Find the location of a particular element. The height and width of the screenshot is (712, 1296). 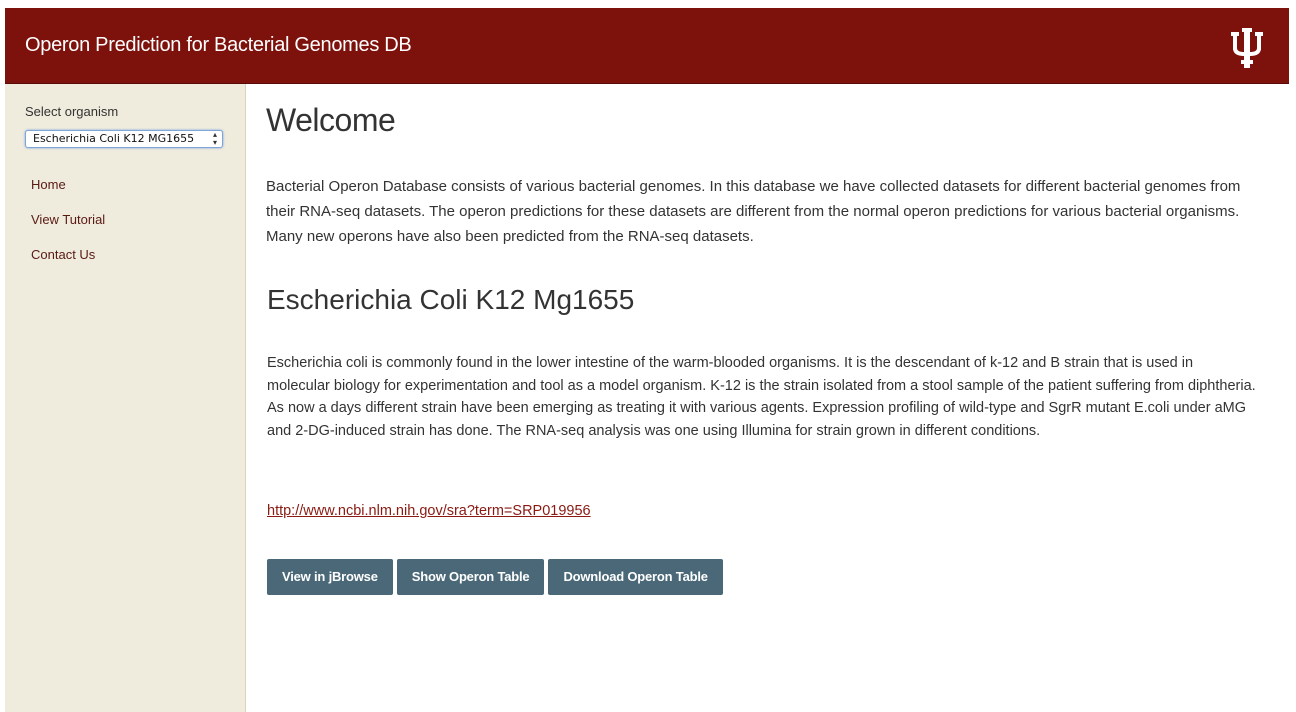

iu-trident-logo-icon is located at coordinates (1247, 48).